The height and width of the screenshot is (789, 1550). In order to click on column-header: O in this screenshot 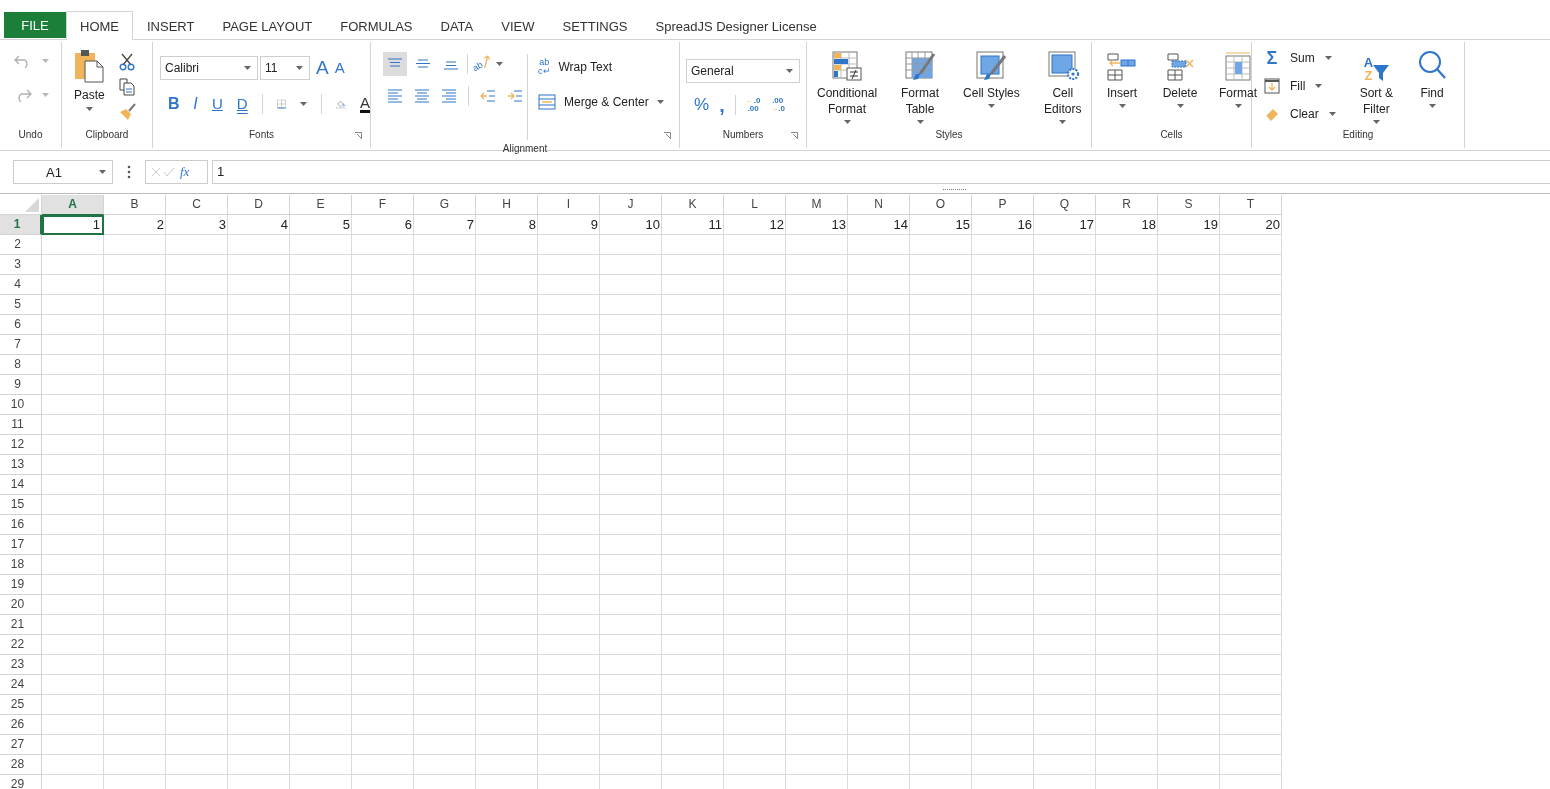, I will do `click(941, 205)`.